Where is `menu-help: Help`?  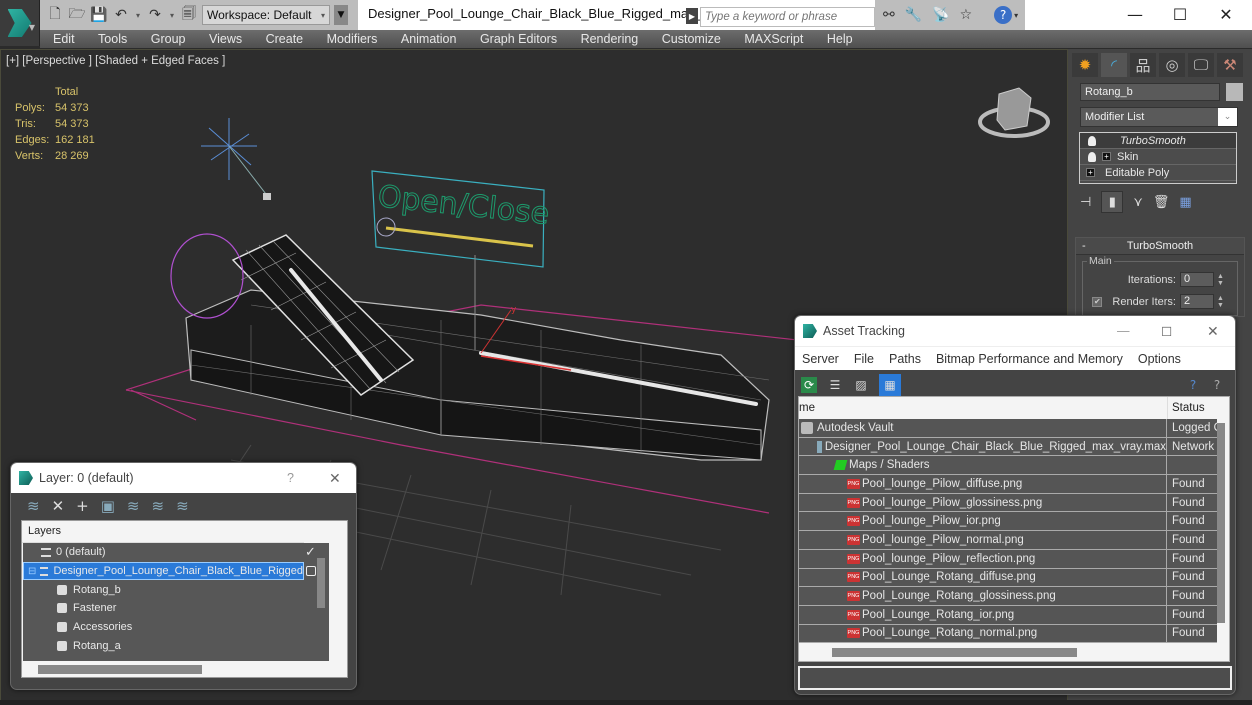
menu-help: Help is located at coordinates (840, 39).